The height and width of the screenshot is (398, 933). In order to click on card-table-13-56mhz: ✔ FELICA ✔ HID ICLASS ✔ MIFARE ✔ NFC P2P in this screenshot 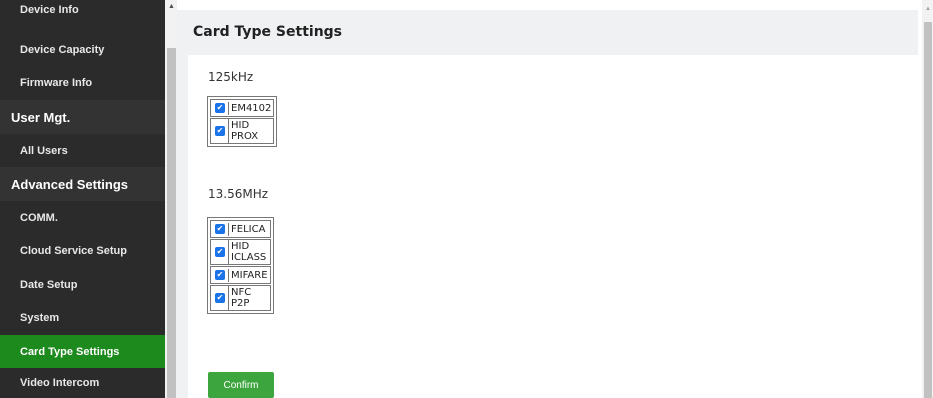, I will do `click(240, 265)`.